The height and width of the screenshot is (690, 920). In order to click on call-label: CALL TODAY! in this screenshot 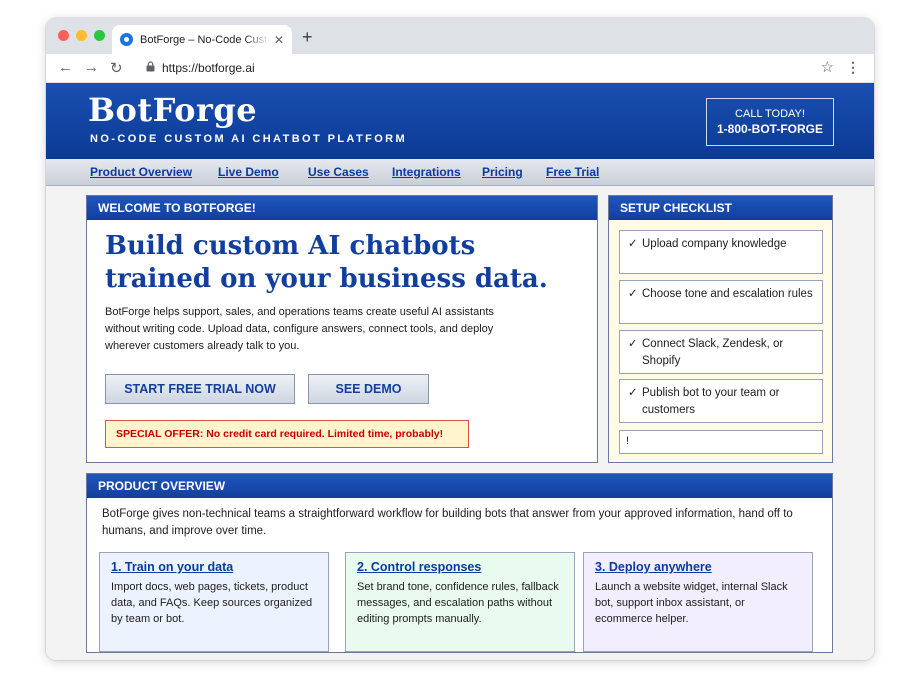, I will do `click(770, 114)`.